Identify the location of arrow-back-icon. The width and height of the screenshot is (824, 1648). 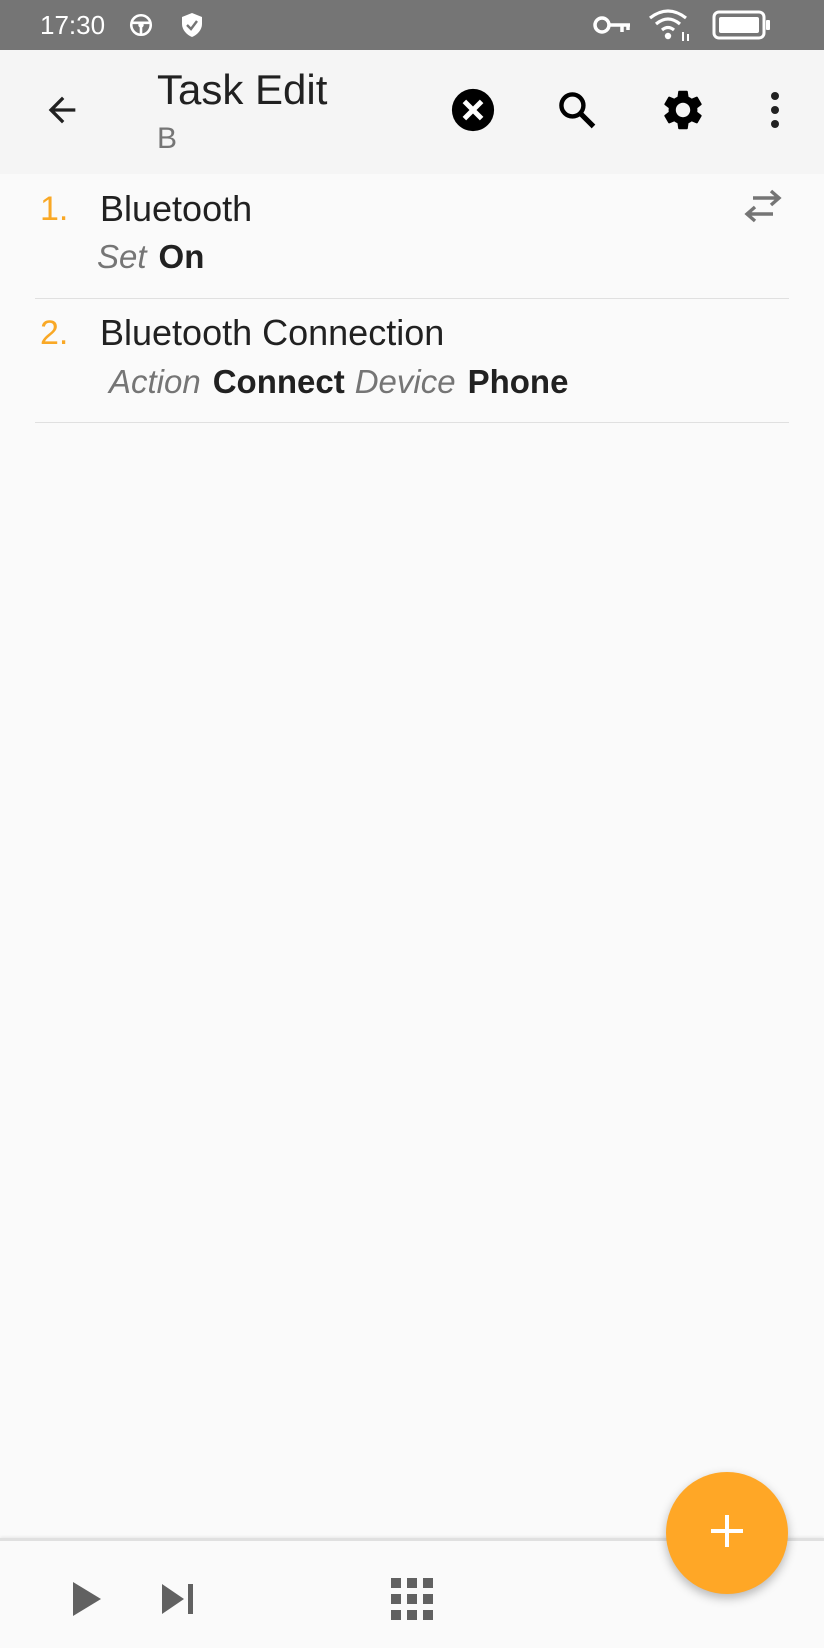
(62, 112).